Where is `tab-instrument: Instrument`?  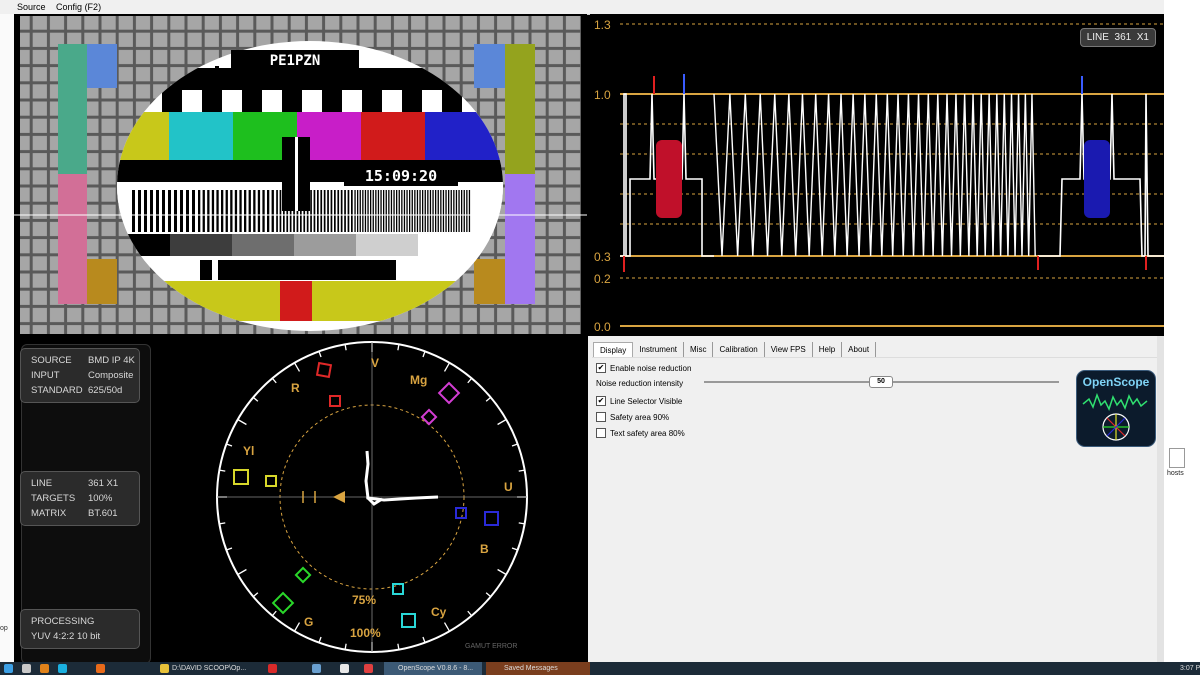
tab-instrument: Instrument is located at coordinates (659, 349).